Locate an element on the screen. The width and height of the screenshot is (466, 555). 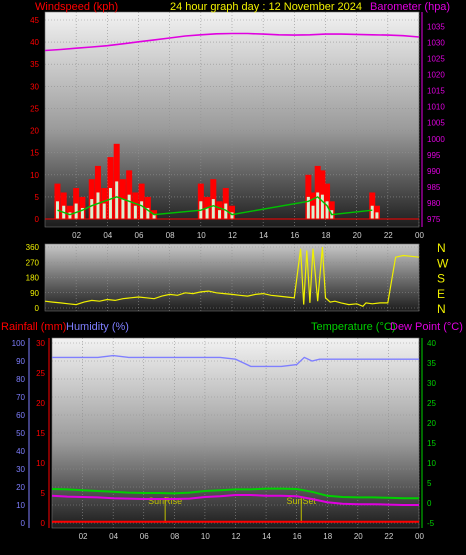
barometer-axis-title: Barometer (hpa) is located at coordinates (410, 7).